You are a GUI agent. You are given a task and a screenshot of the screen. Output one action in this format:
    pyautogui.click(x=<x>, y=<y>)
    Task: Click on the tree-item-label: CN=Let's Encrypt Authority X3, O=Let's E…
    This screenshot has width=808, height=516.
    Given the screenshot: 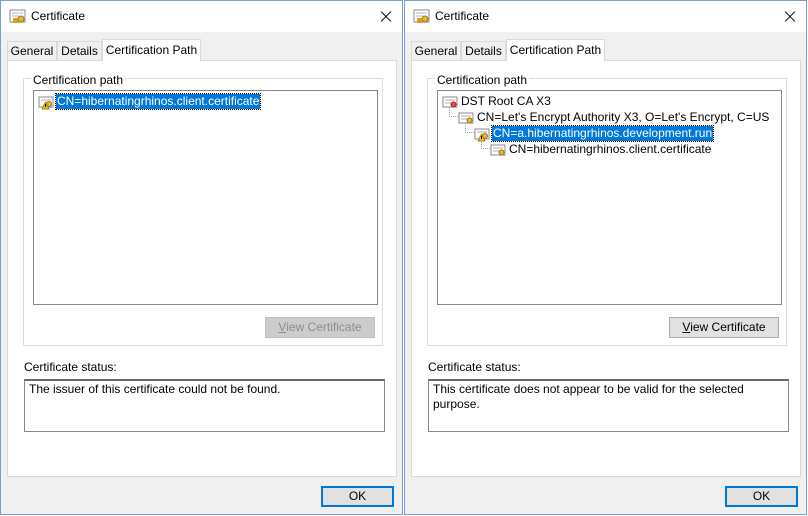 What is the action you would take?
    pyautogui.click(x=623, y=117)
    